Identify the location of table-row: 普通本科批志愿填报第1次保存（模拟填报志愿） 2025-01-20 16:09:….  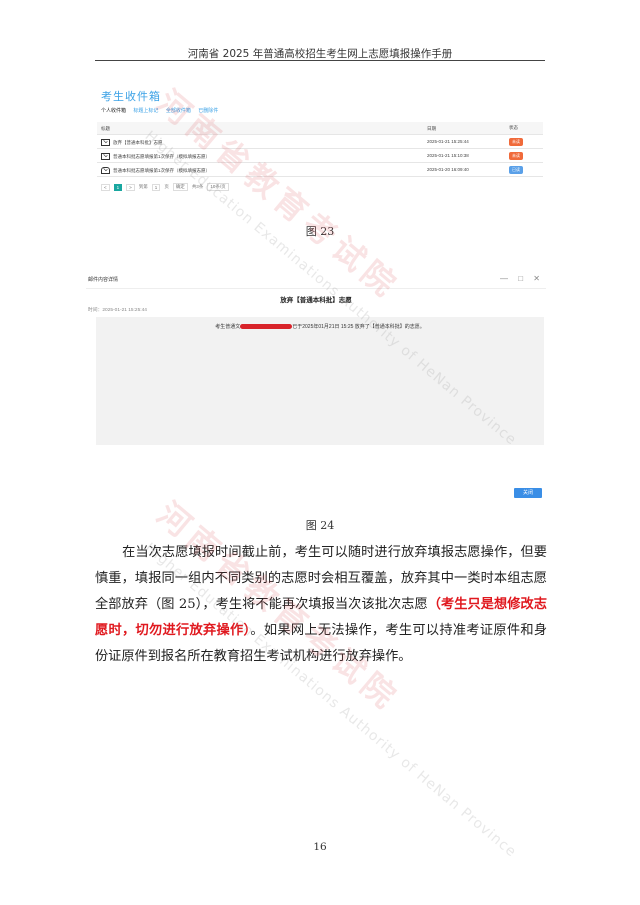
(320, 170).